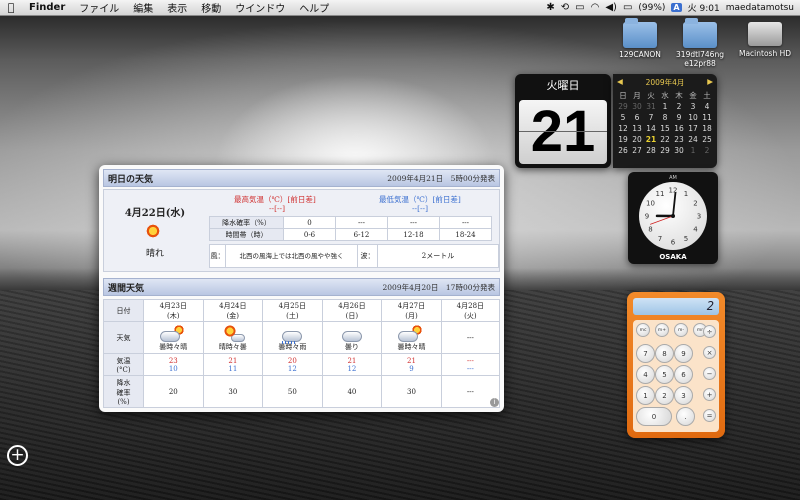  What do you see at coordinates (563, 121) in the screenshot?
I see `date-widget: 火曜日 21` at bounding box center [563, 121].